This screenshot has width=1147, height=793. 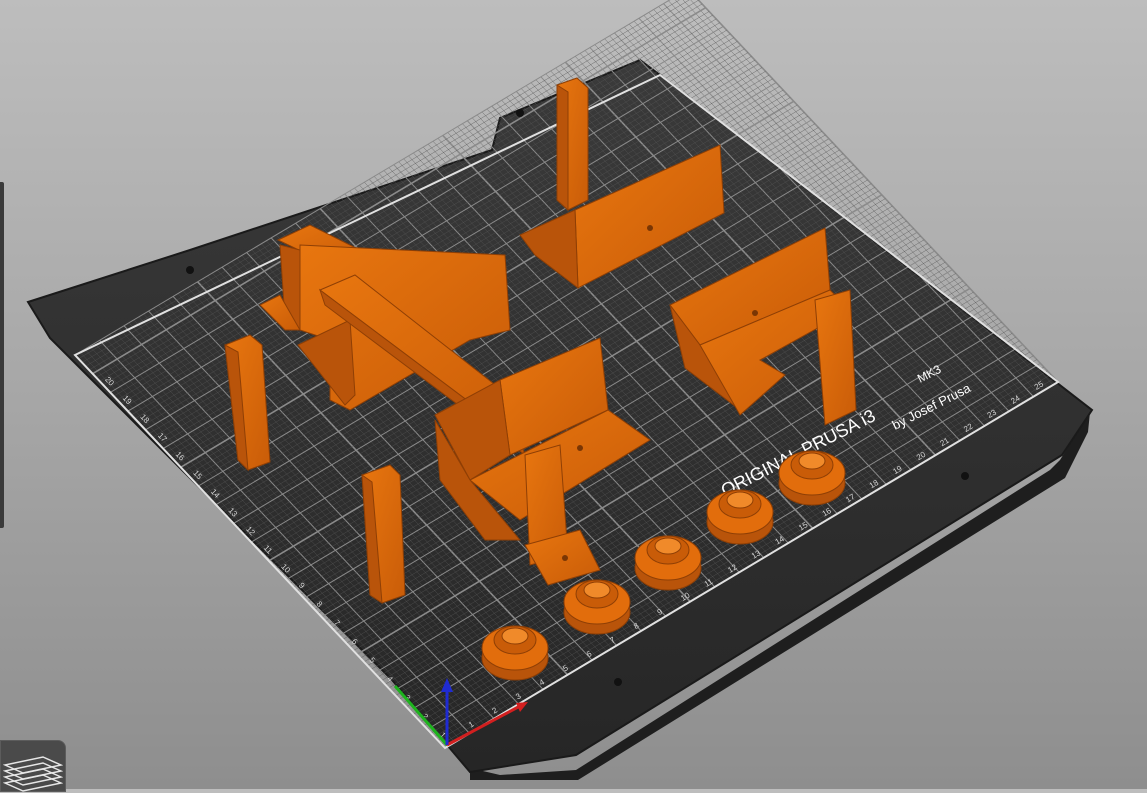 I want to click on layers-button, so click(x=33, y=766).